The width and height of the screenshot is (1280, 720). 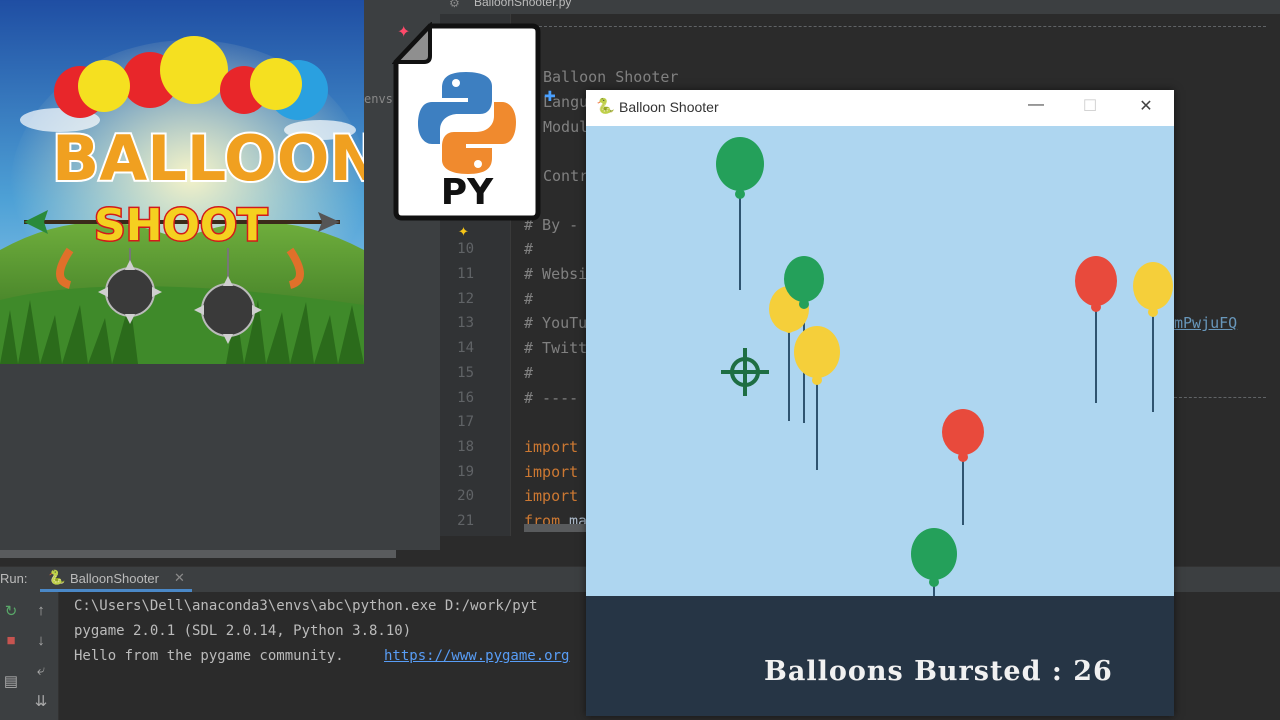 I want to click on run-side-tools: ↑ ↓ ⤶ ⇊, so click(x=40, y=656).